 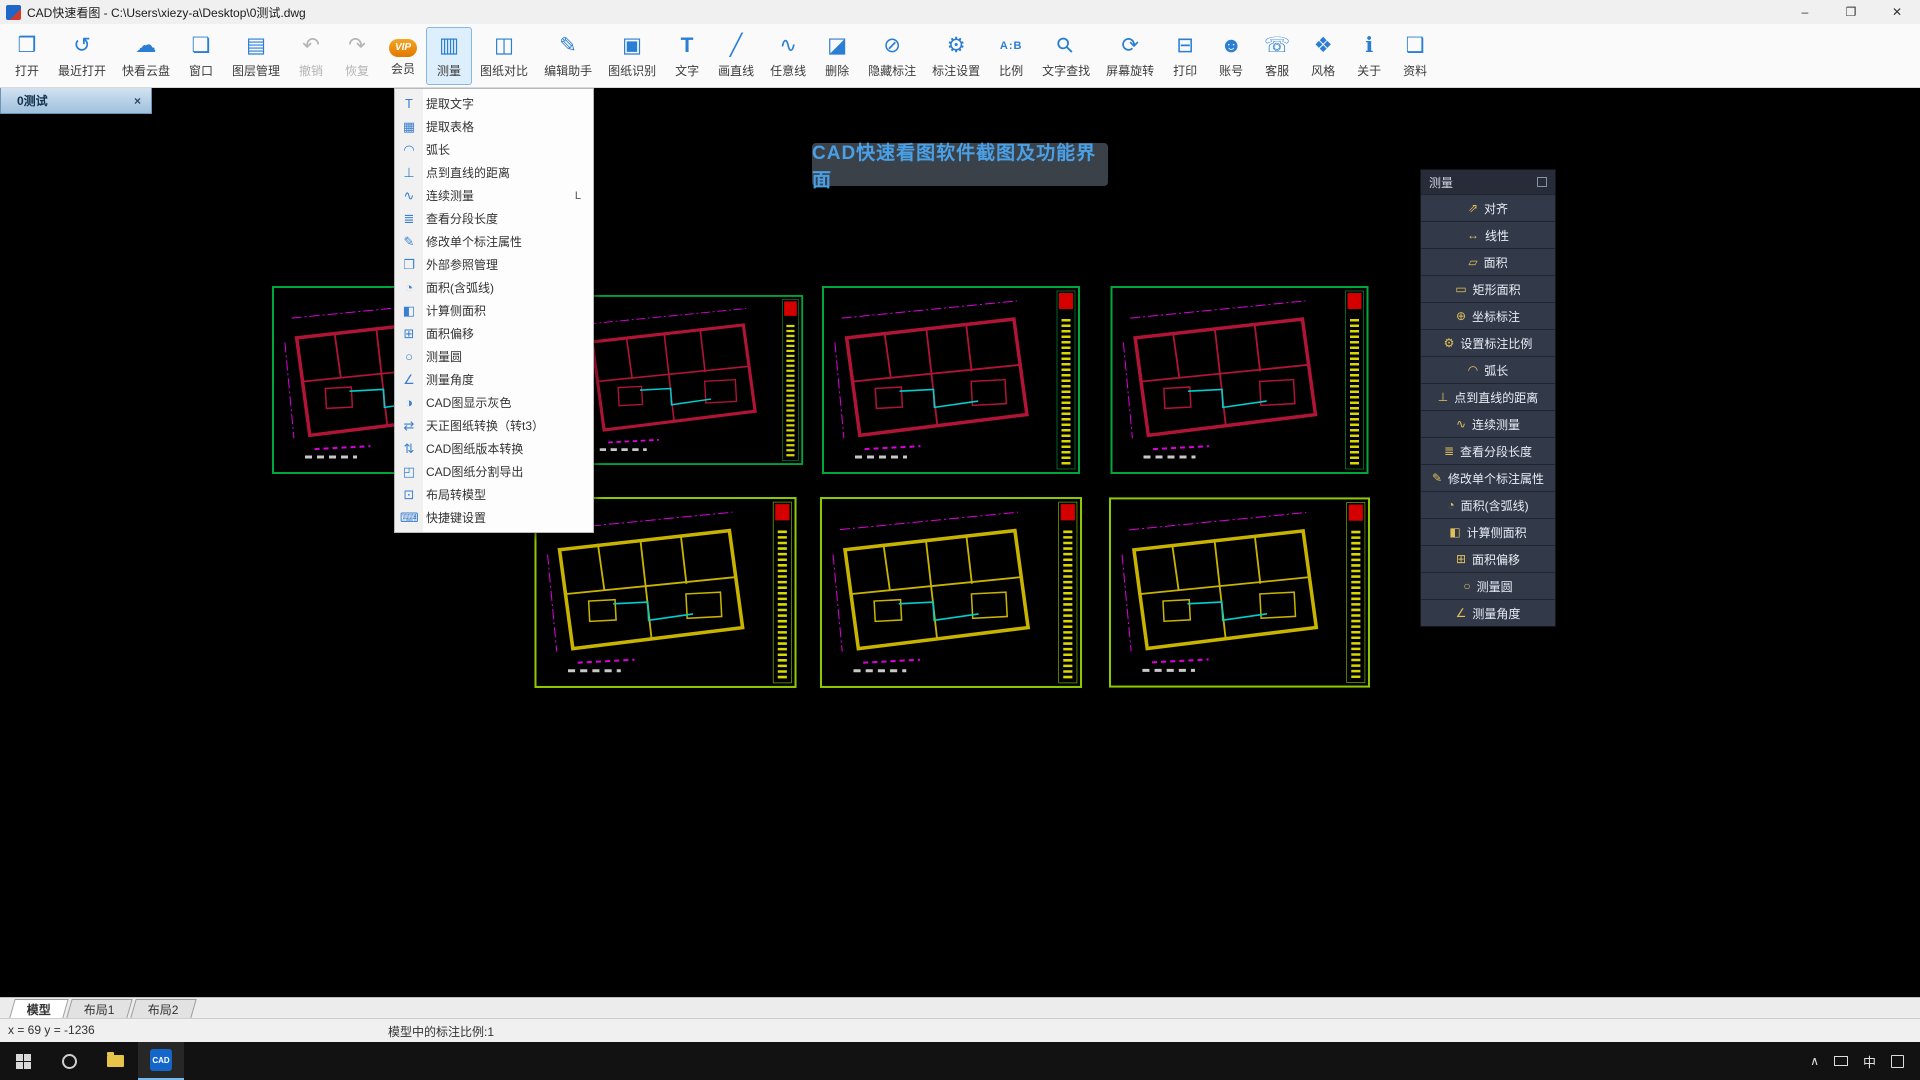 I want to click on tab-close-icon: ×, so click(x=137, y=101).